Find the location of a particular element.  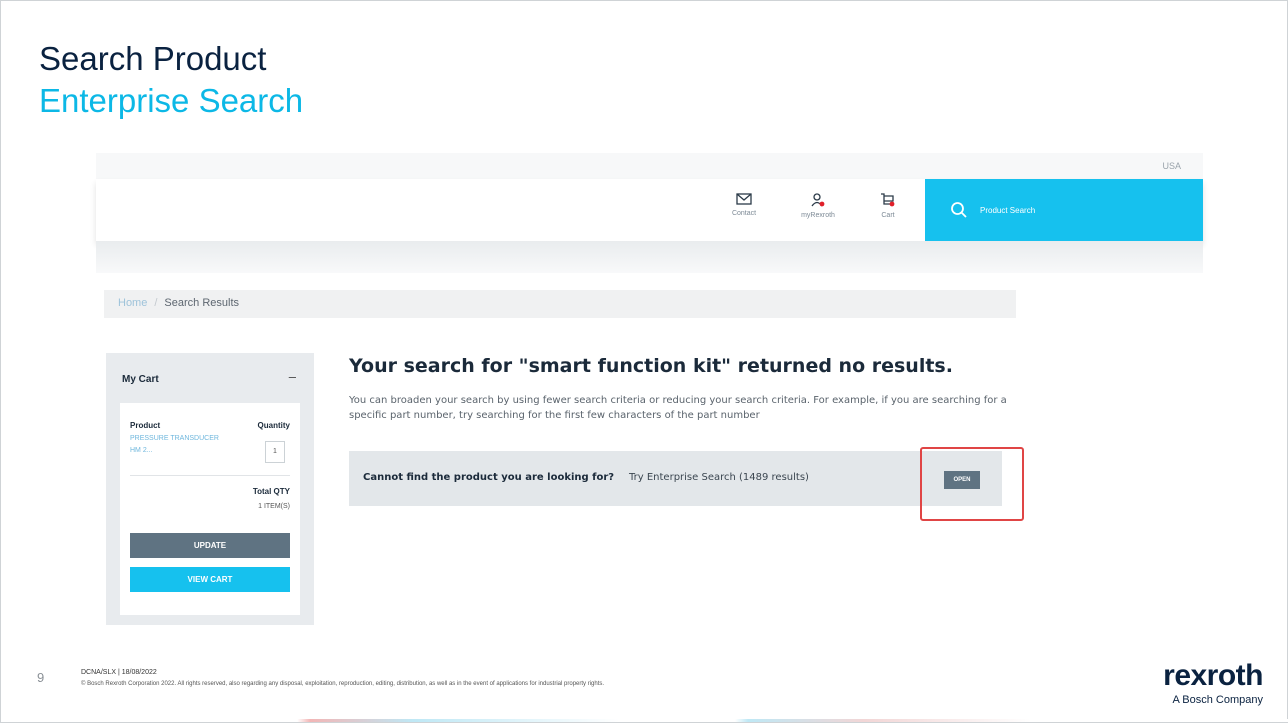

rexroth-logo: rexroth A Bosch Company is located at coordinates (1197, 683).